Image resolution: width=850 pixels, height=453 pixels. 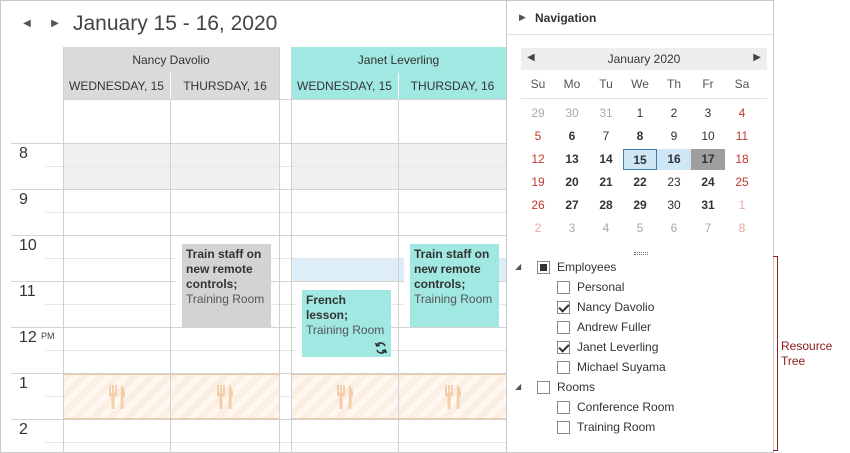 I want to click on next-month-button: ▶, so click(x=757, y=57).